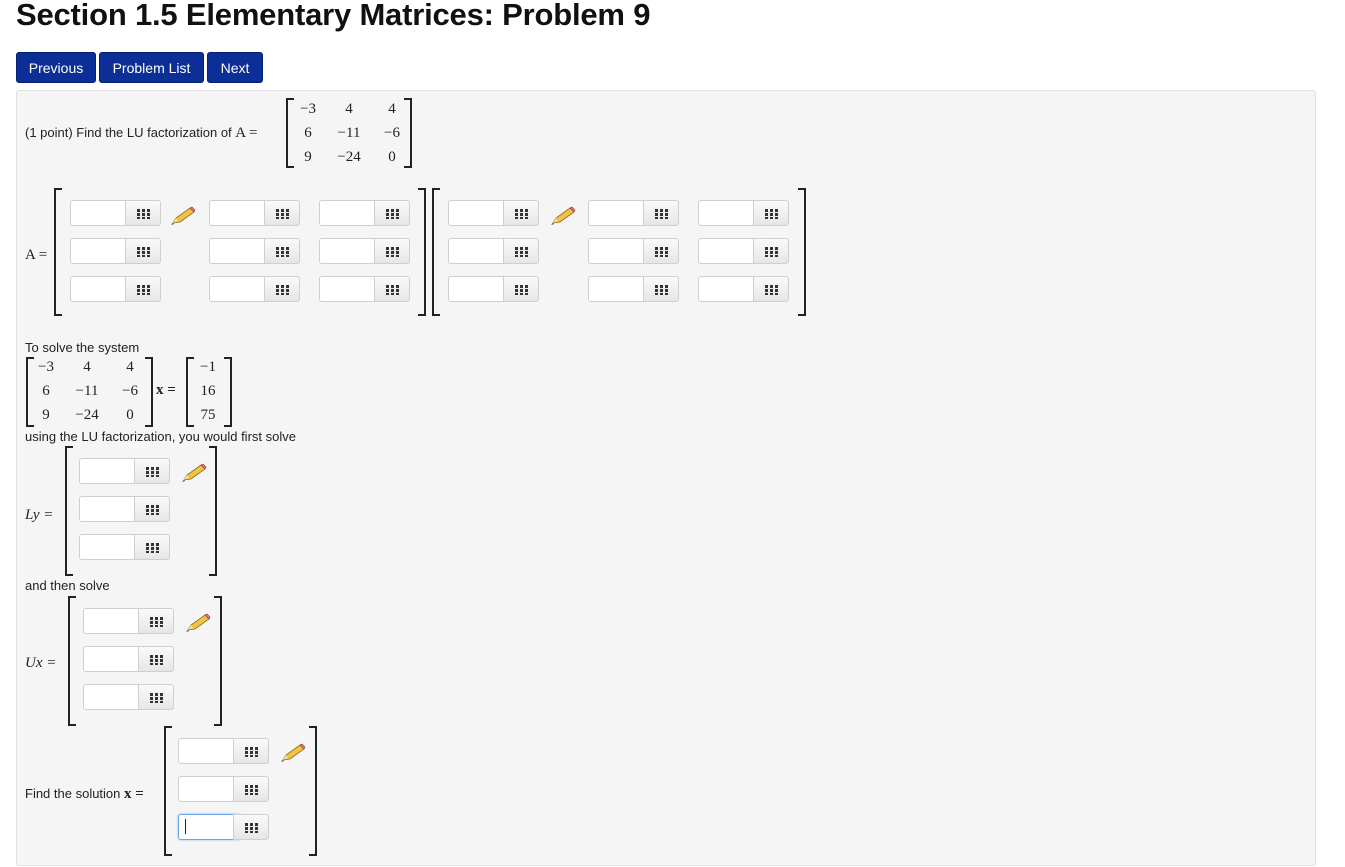 This screenshot has height=867, width=1345. Describe the element at coordinates (168, 791) in the screenshot. I see `sol-bracket-left` at that location.